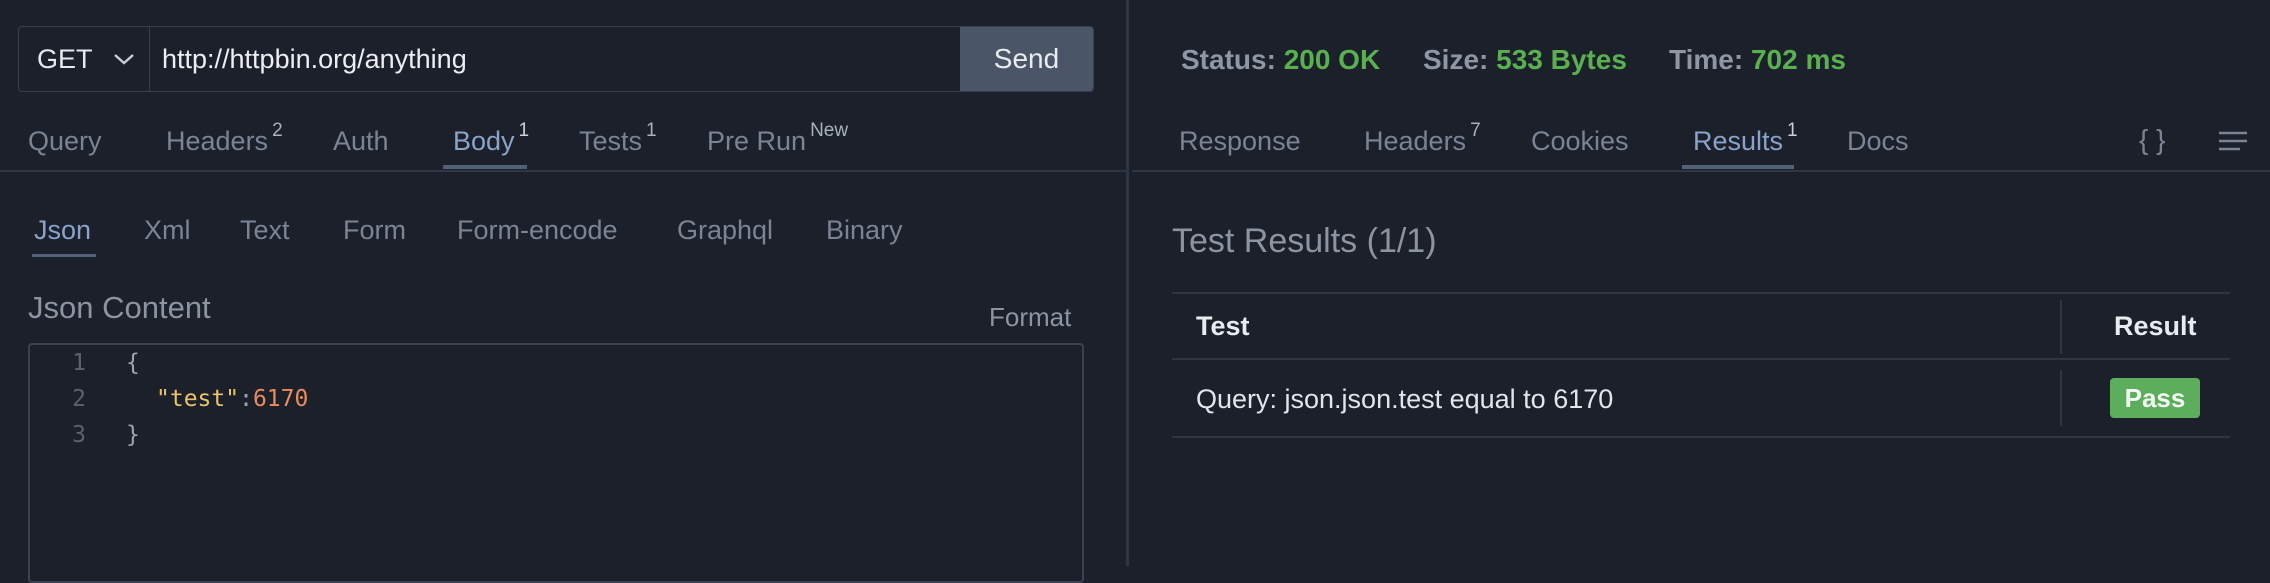  What do you see at coordinates (64, 255) in the screenshot?
I see `active-subtab-indicator` at bounding box center [64, 255].